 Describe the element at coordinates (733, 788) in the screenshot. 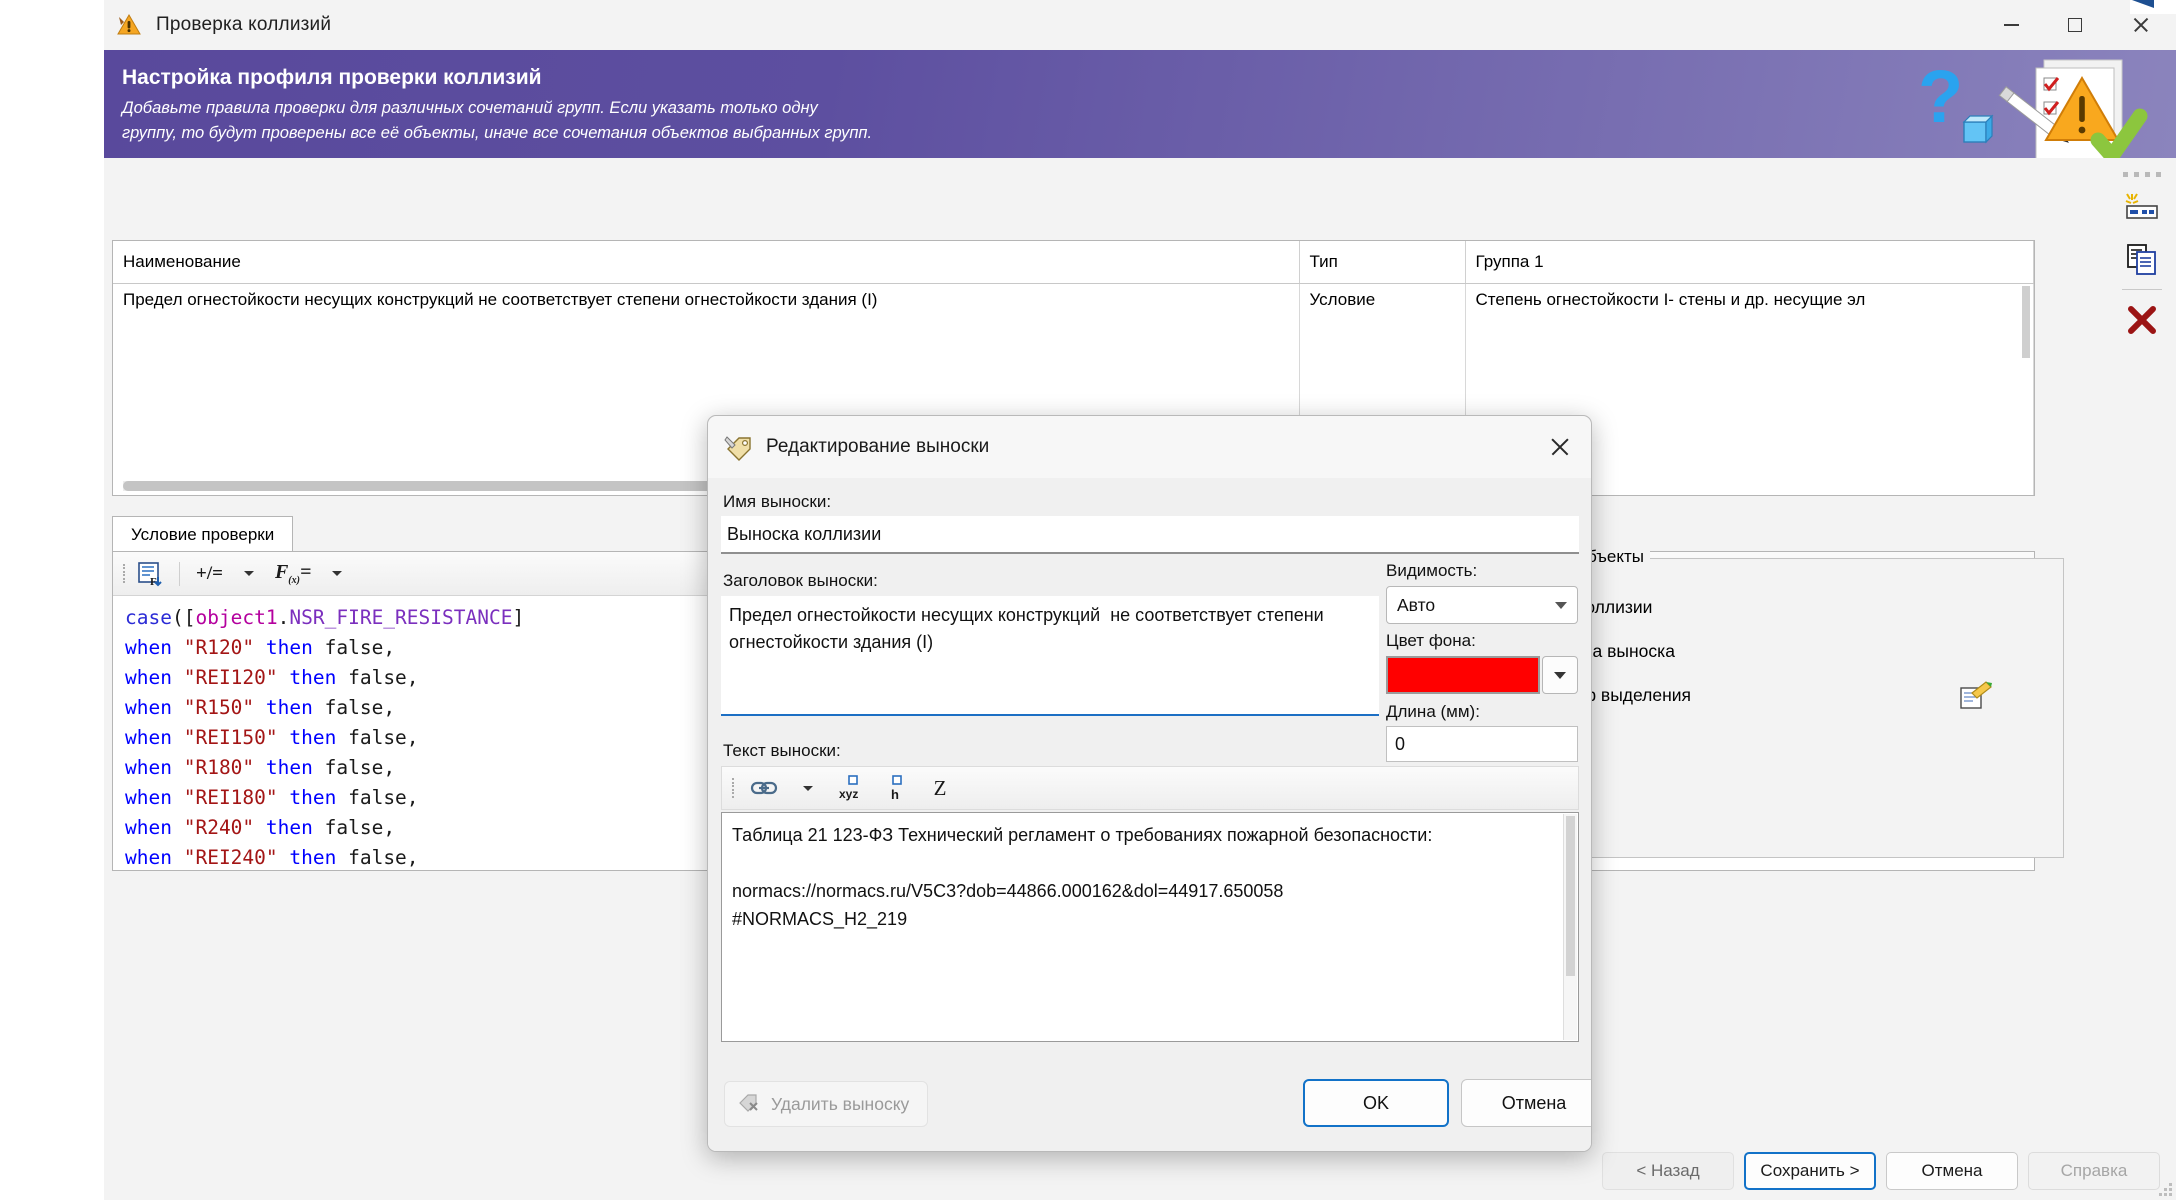

I see `text-toolbar-grip` at that location.